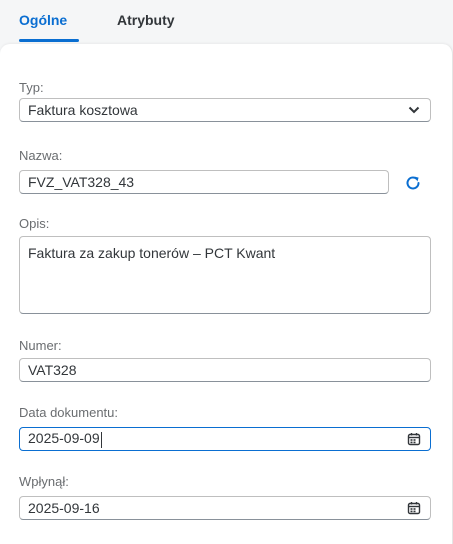 The image size is (453, 544). I want to click on number-label: Numer:, so click(40, 345).